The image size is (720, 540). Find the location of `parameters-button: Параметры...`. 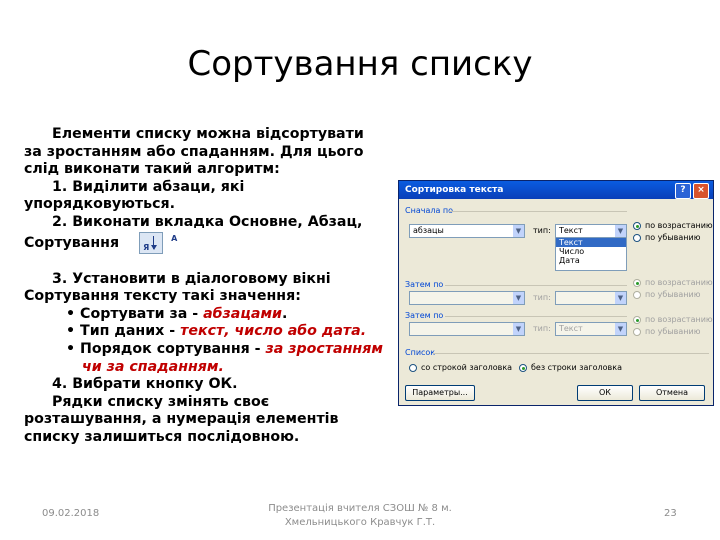

parameters-button: Параметры... is located at coordinates (440, 393).